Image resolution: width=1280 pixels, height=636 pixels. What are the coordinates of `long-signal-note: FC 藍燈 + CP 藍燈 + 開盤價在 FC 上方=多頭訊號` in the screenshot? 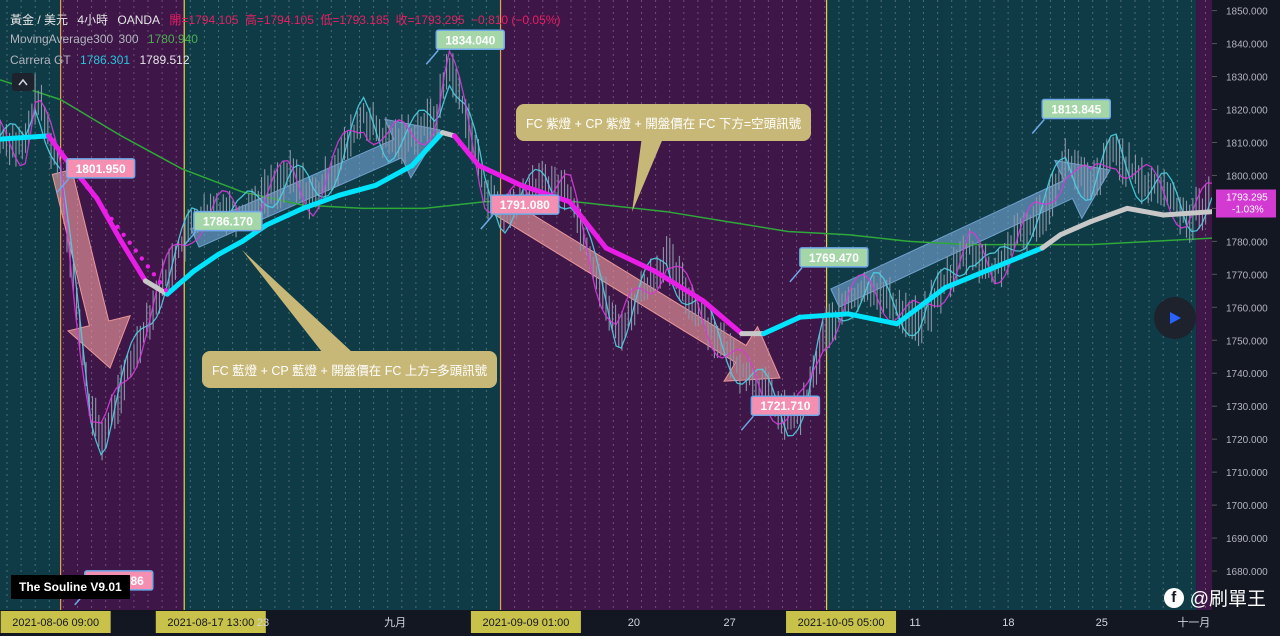 It's located at (350, 369).